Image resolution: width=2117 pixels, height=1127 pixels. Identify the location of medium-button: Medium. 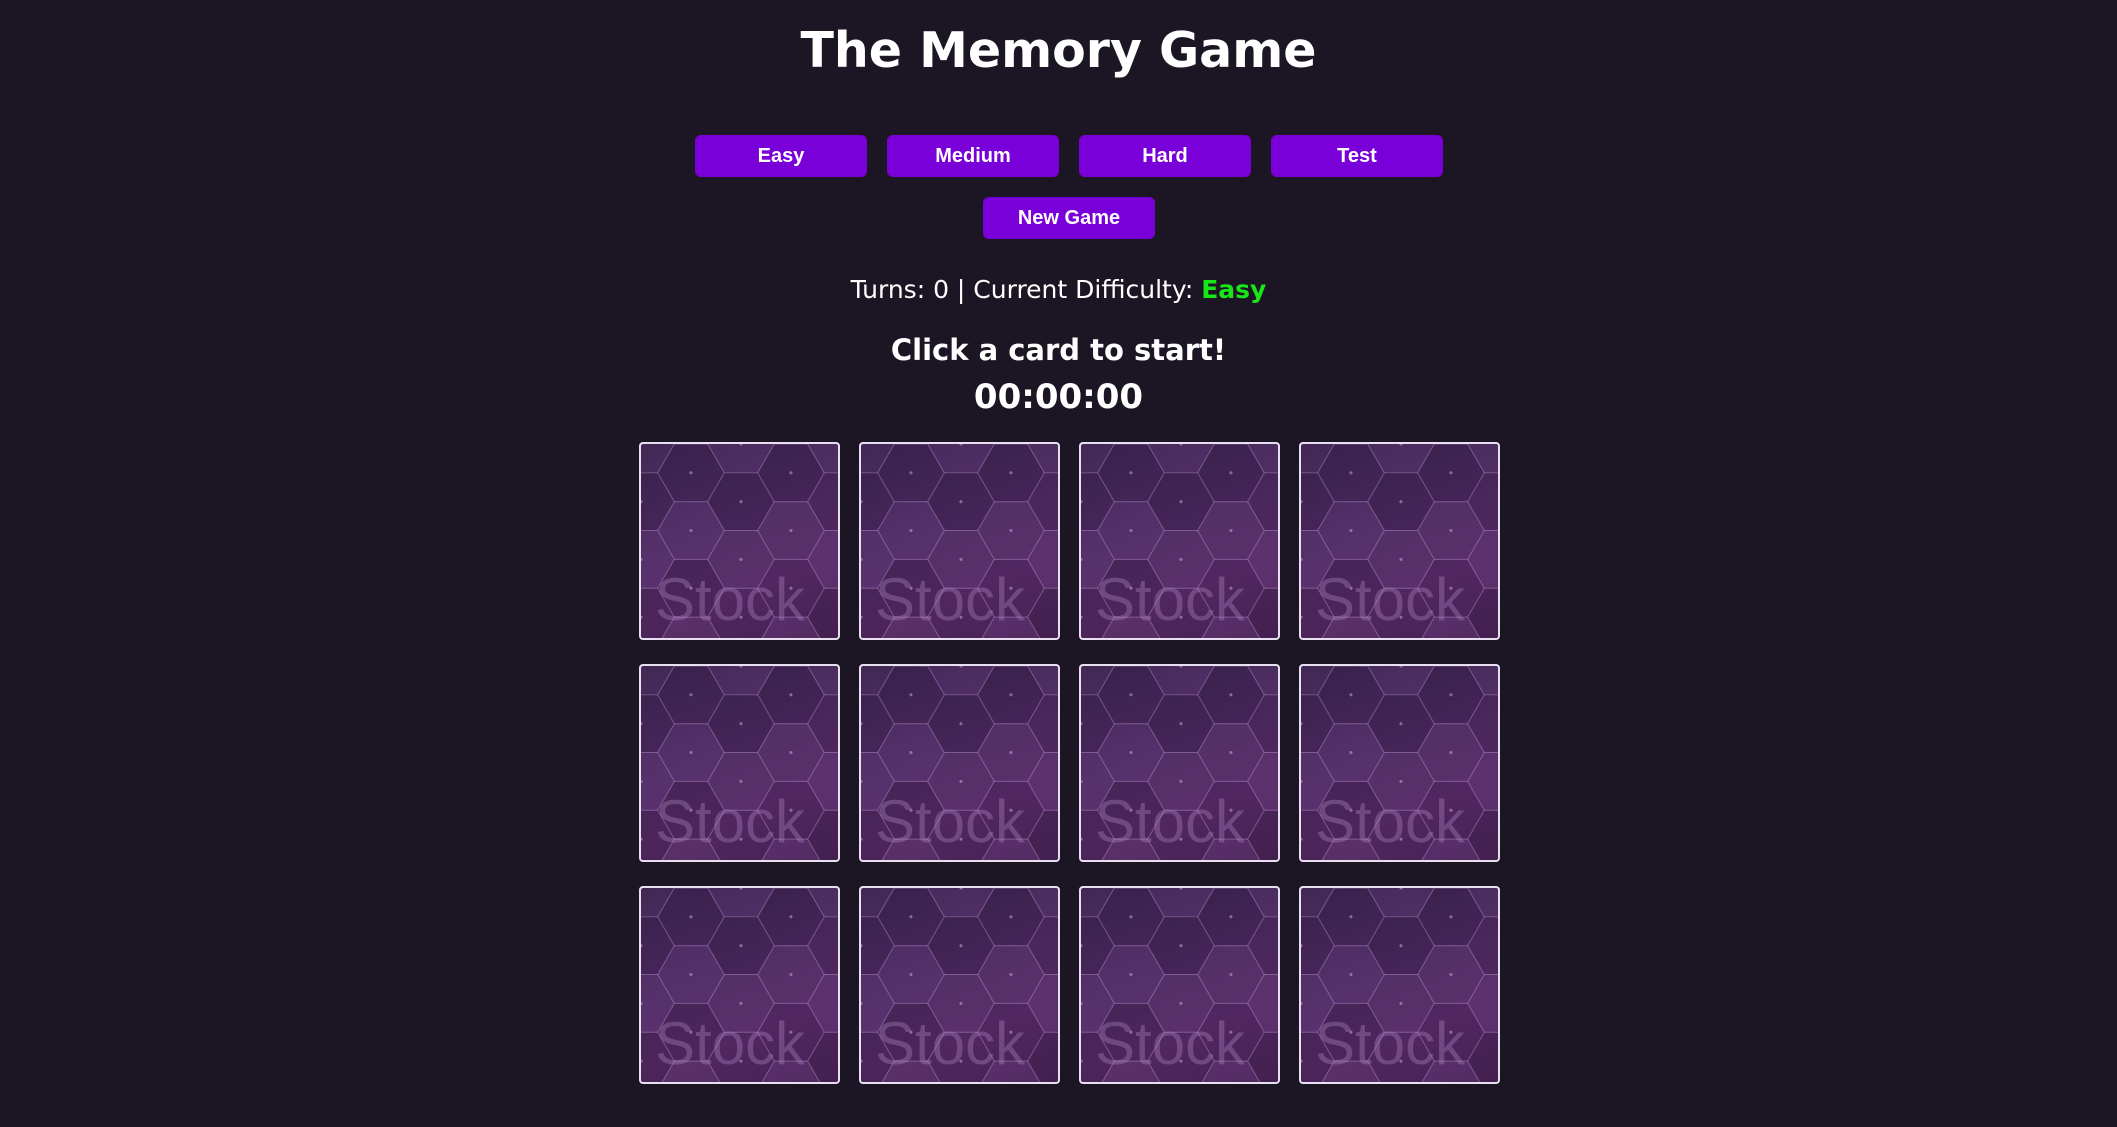
(973, 156).